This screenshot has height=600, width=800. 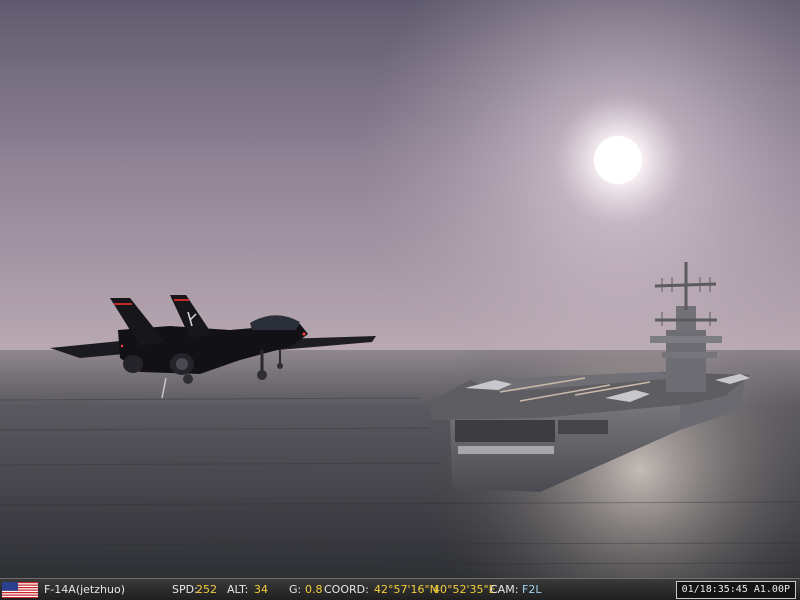 I want to click on altitude-value: 34, so click(x=261, y=589).